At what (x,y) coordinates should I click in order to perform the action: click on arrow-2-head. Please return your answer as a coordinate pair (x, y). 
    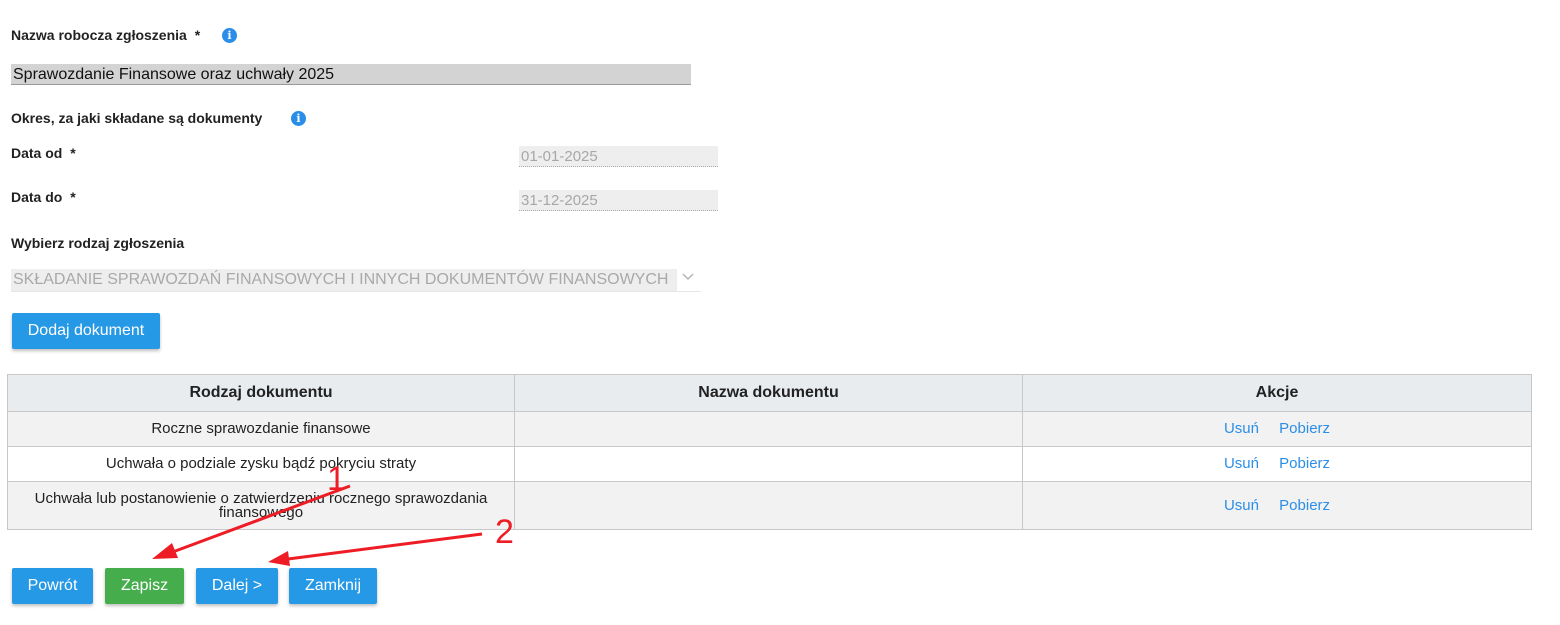
    Looking at the image, I should click on (279, 558).